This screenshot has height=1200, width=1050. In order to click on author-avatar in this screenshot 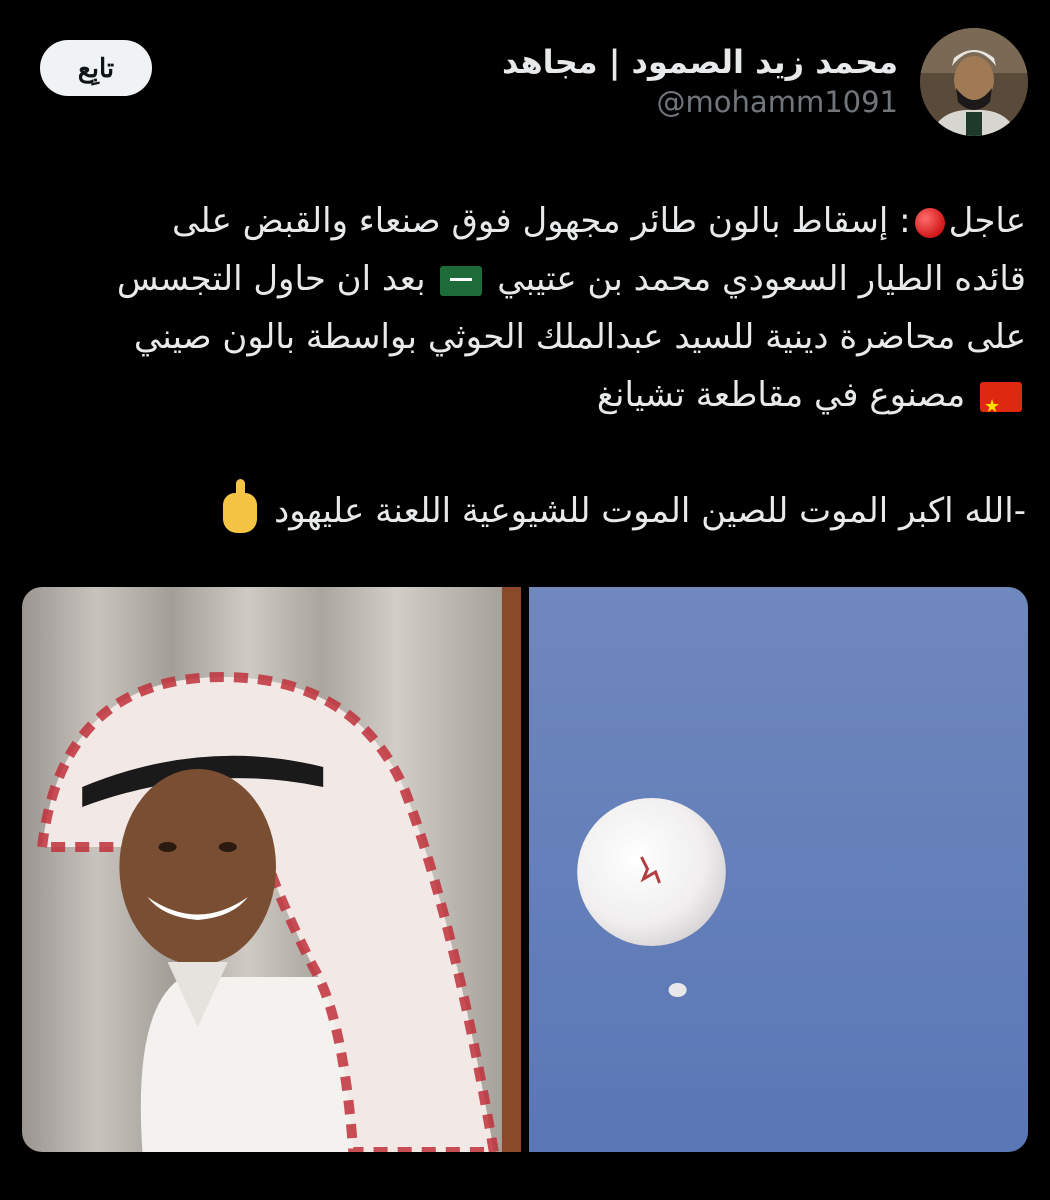, I will do `click(974, 82)`.